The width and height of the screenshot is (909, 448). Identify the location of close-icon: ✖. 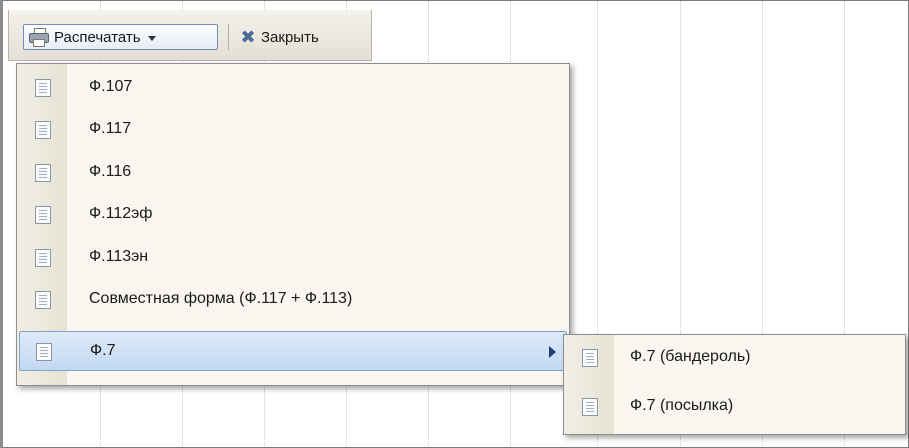
(248, 37).